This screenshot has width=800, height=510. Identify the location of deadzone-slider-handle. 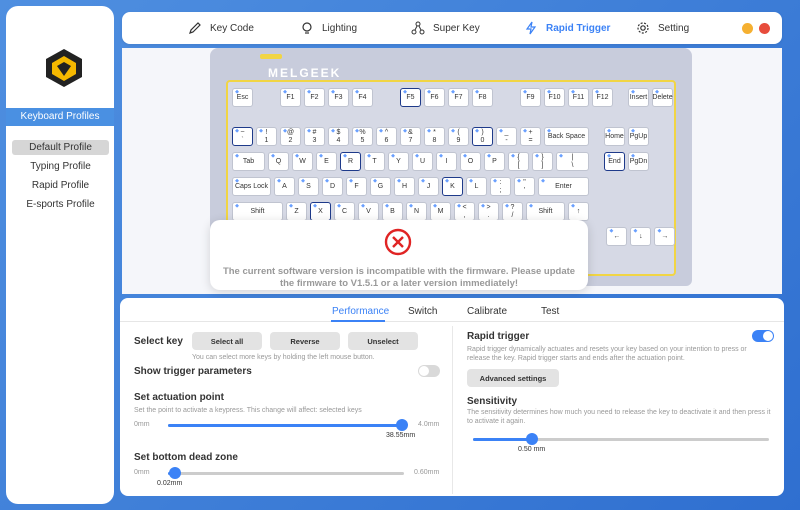
(175, 473).